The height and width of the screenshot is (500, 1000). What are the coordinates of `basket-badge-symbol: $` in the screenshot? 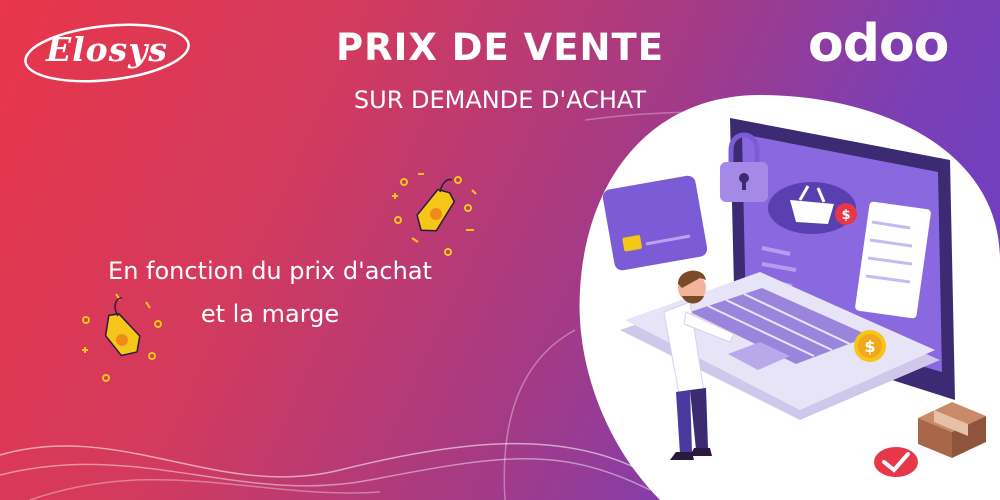 It's located at (845, 215).